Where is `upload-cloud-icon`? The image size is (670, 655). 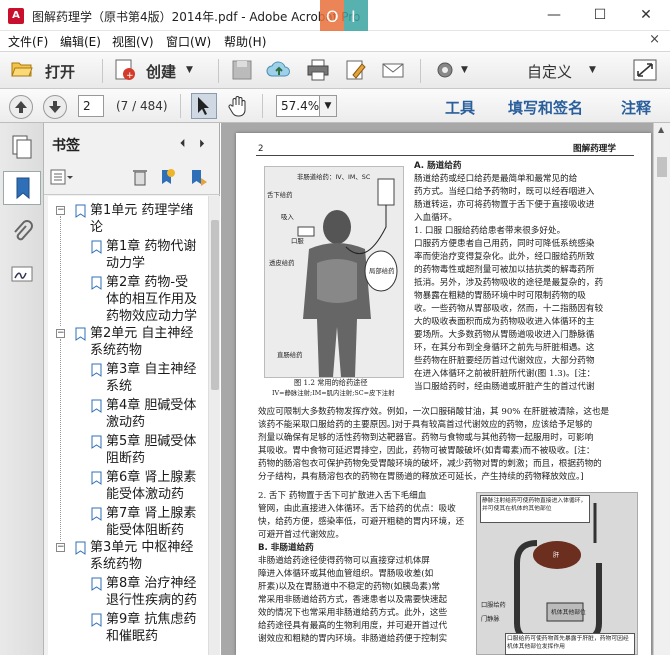
upload-cloud-icon is located at coordinates (279, 70).